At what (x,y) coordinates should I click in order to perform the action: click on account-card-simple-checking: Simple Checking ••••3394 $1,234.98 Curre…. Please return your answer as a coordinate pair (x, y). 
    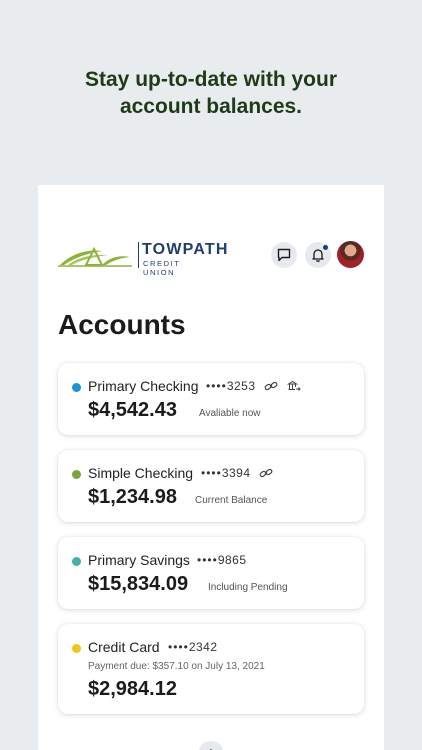
    Looking at the image, I should click on (211, 486).